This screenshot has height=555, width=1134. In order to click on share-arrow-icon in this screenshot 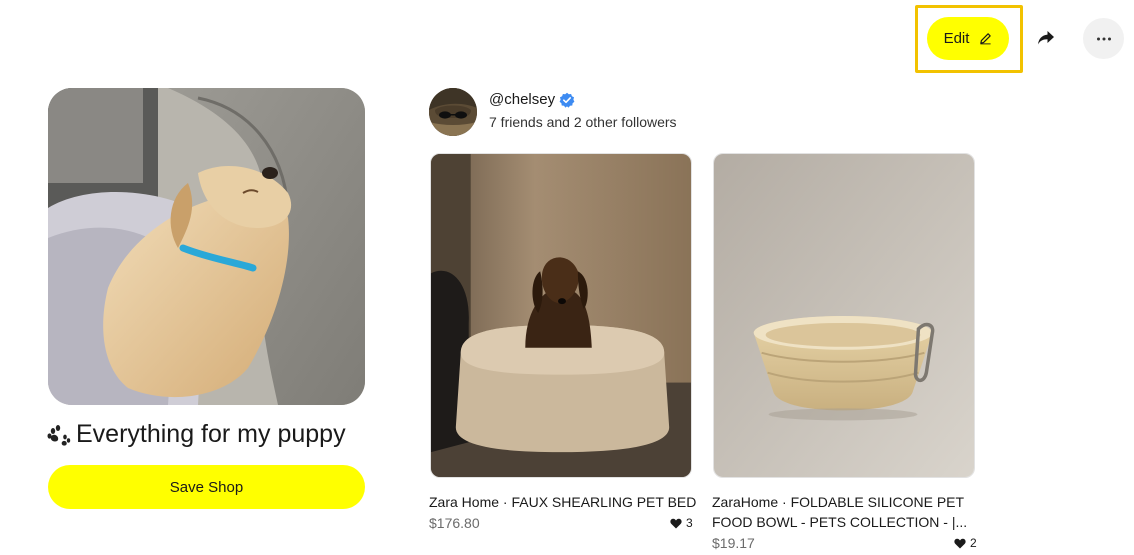, I will do `click(1046, 38)`.